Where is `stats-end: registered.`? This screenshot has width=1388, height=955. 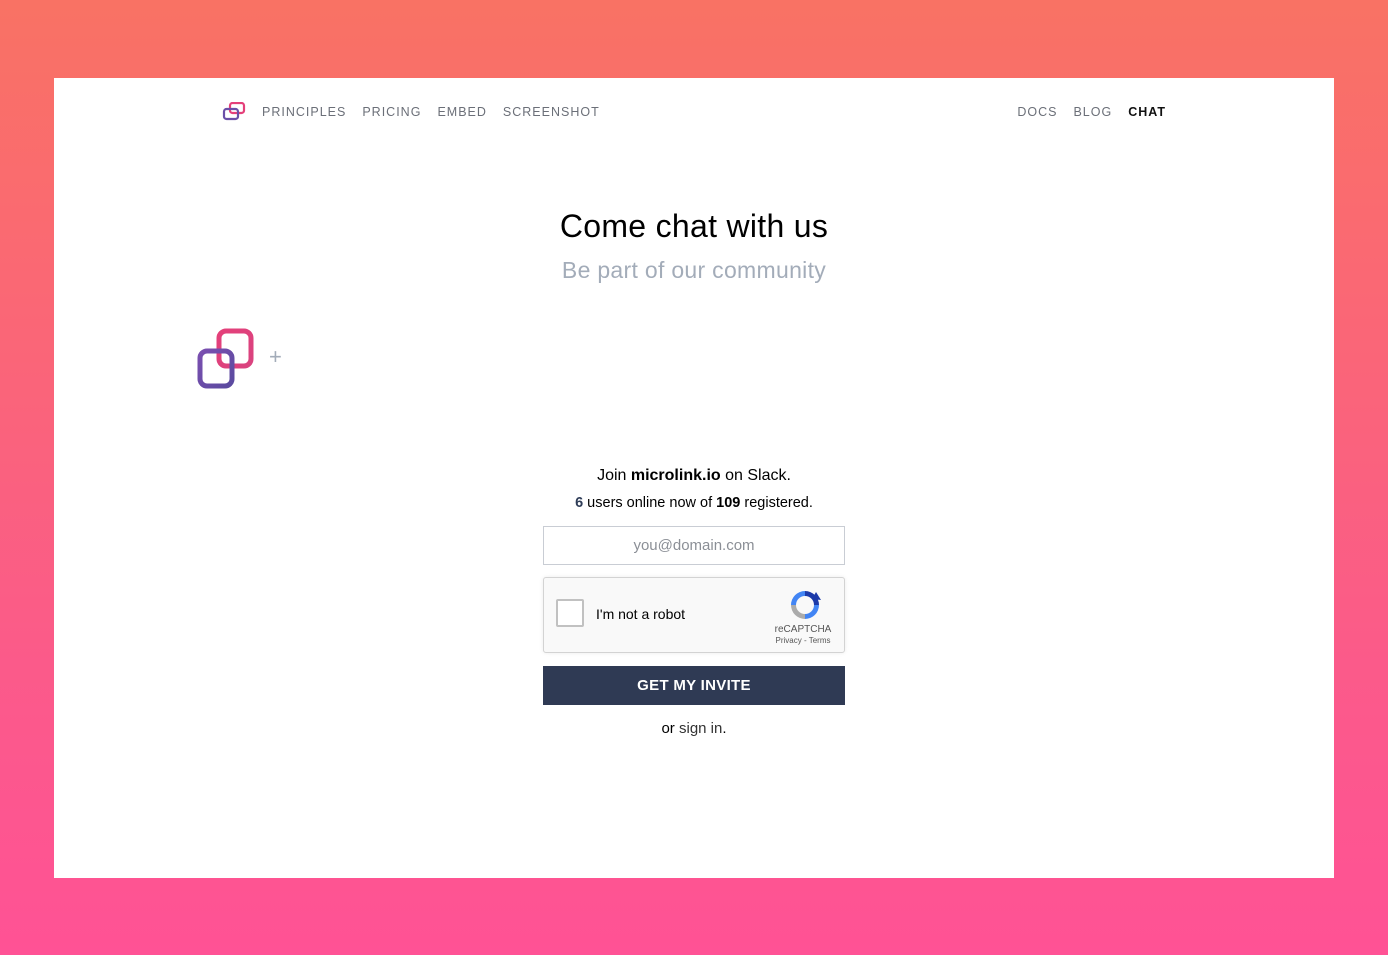
stats-end: registered. is located at coordinates (776, 503).